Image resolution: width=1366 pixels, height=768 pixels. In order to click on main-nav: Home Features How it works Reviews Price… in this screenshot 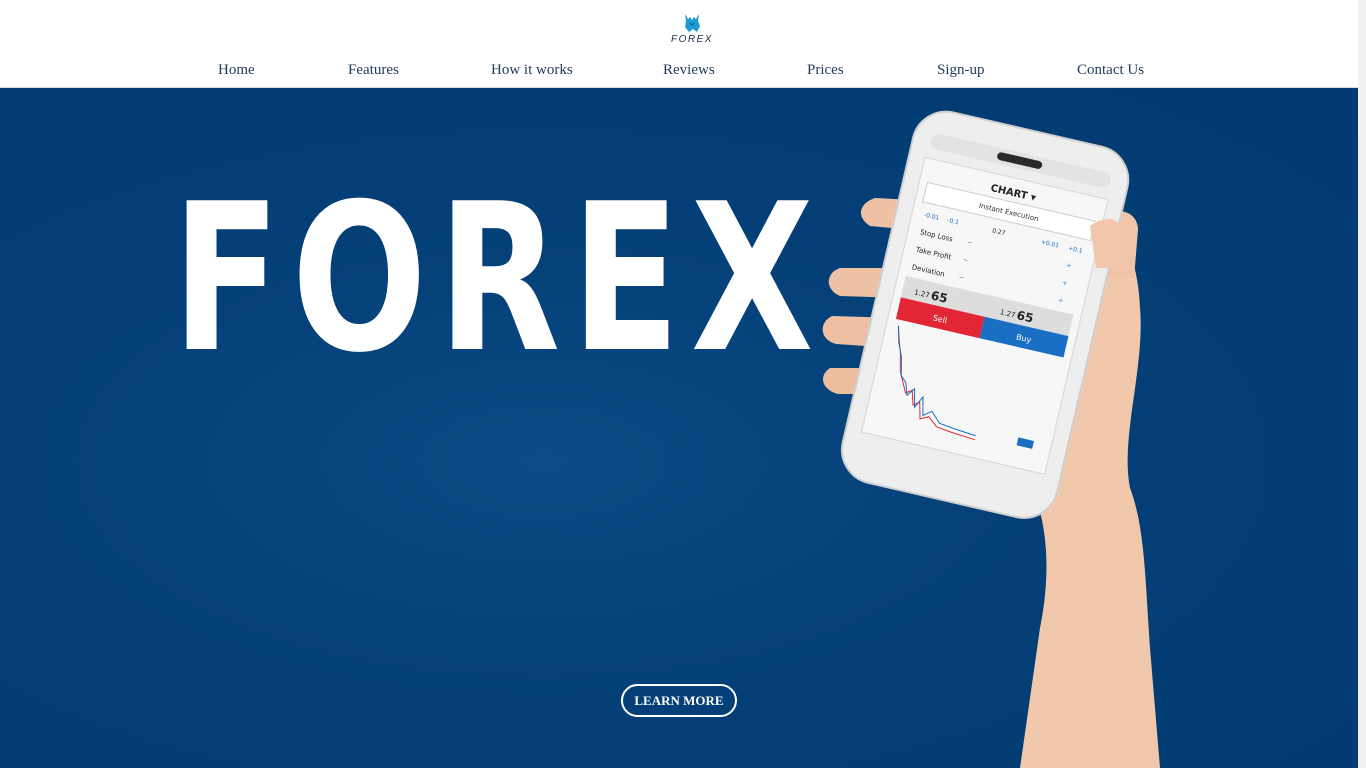, I will do `click(679, 72)`.